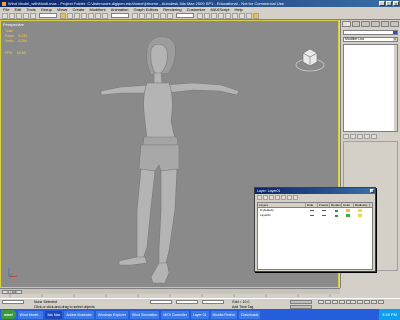 This screenshot has height=320, width=400. I want to click on angle-snap-icon, so click(156, 15).